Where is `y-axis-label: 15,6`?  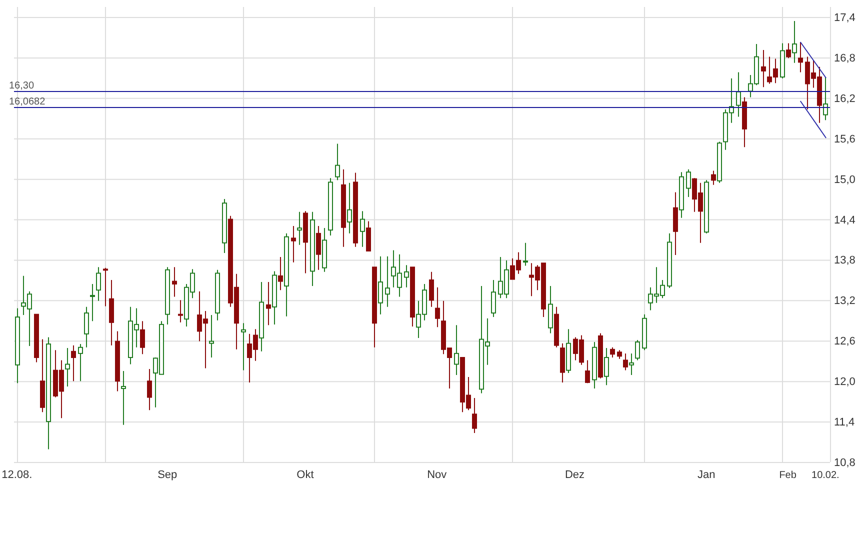 y-axis-label: 15,6 is located at coordinates (845, 139).